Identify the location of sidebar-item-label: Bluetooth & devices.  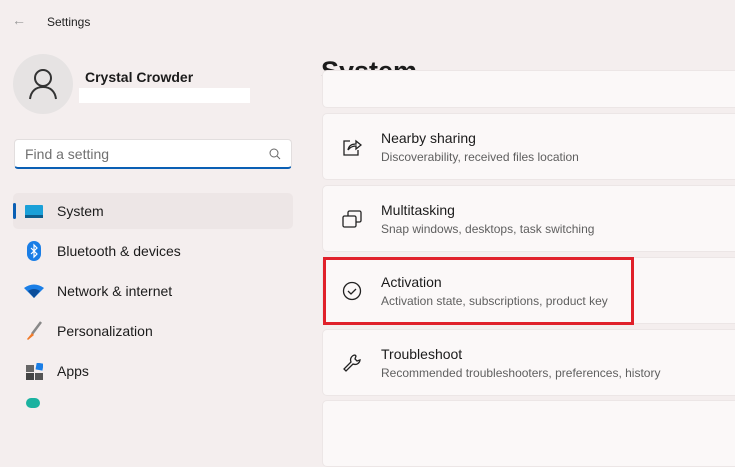
(119, 251).